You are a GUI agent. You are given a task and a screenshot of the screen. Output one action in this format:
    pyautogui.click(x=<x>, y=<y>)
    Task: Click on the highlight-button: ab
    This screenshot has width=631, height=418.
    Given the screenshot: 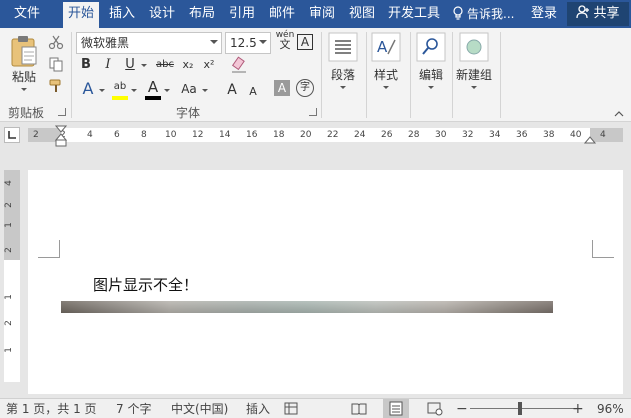 What is the action you would take?
    pyautogui.click(x=120, y=87)
    